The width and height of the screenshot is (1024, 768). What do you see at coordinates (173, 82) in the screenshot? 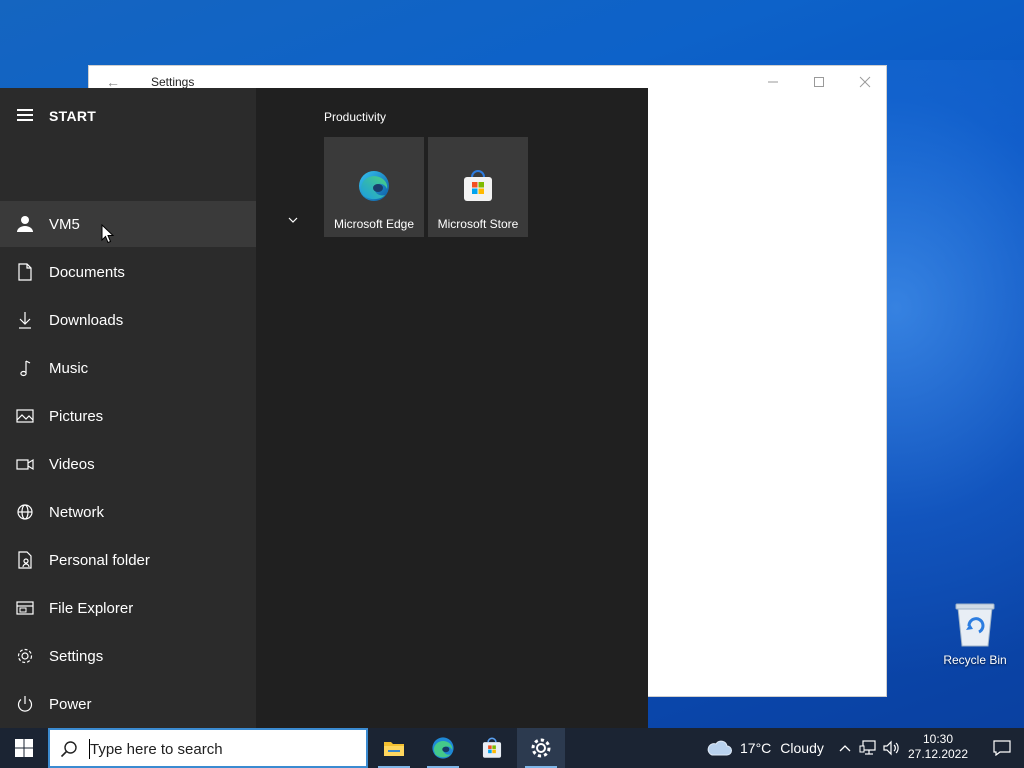
I see `settings-window-title: Settings` at bounding box center [173, 82].